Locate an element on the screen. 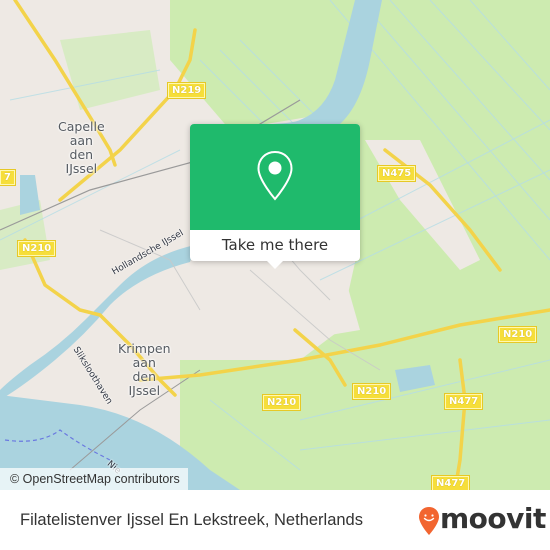 The image size is (550, 550). popup-header is located at coordinates (275, 177).